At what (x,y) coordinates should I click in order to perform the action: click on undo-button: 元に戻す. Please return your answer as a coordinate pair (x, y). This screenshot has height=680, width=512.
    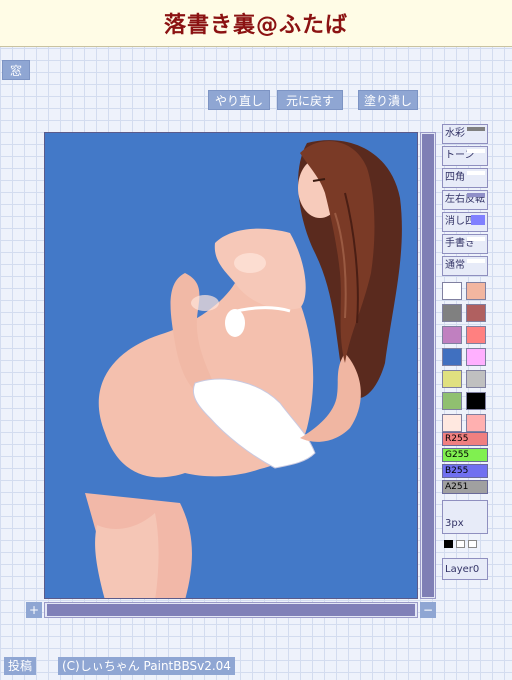
    Looking at the image, I should click on (310, 100).